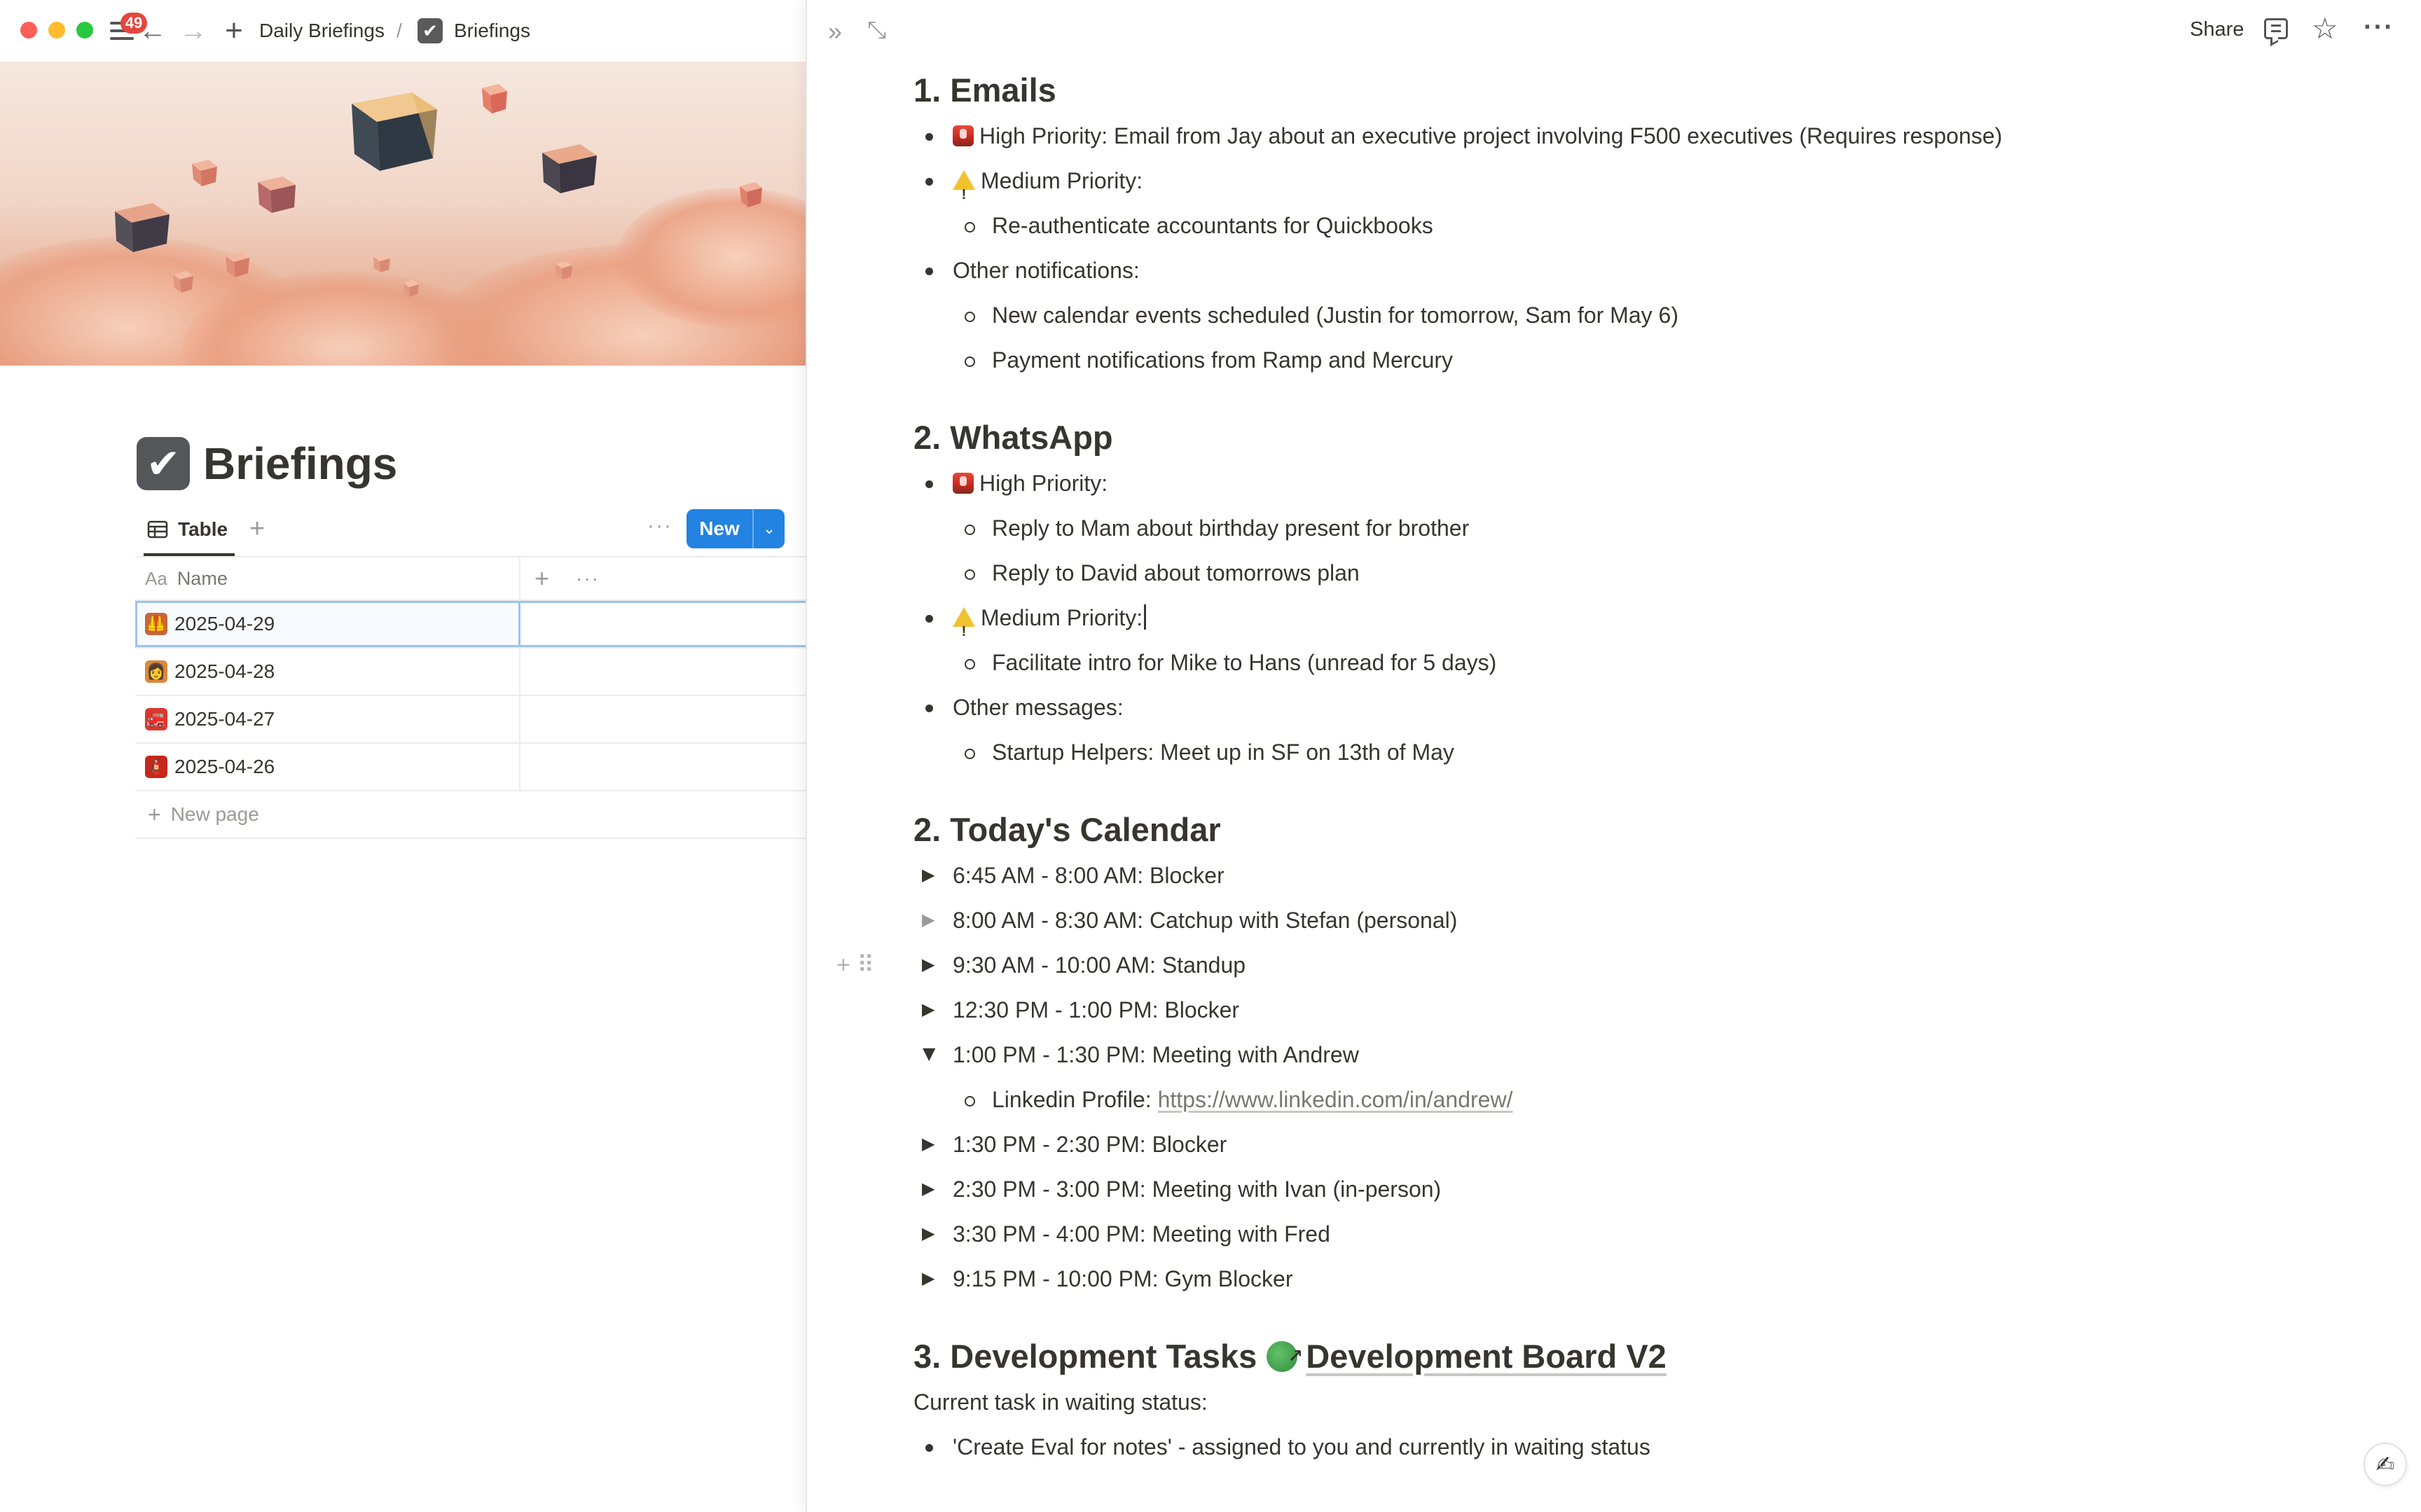  What do you see at coordinates (659, 526) in the screenshot?
I see `view-more-icon: ···` at bounding box center [659, 526].